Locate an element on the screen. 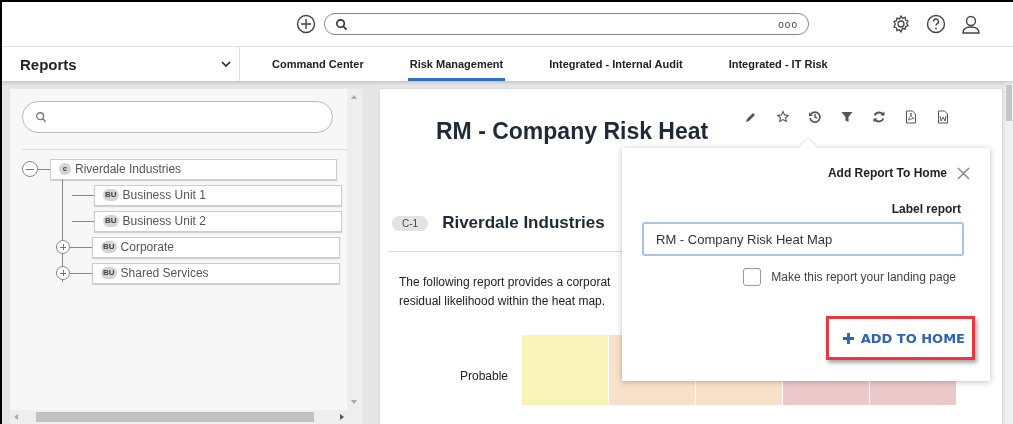 This screenshot has width=1013, height=424. more-button: ooo is located at coordinates (788, 24).